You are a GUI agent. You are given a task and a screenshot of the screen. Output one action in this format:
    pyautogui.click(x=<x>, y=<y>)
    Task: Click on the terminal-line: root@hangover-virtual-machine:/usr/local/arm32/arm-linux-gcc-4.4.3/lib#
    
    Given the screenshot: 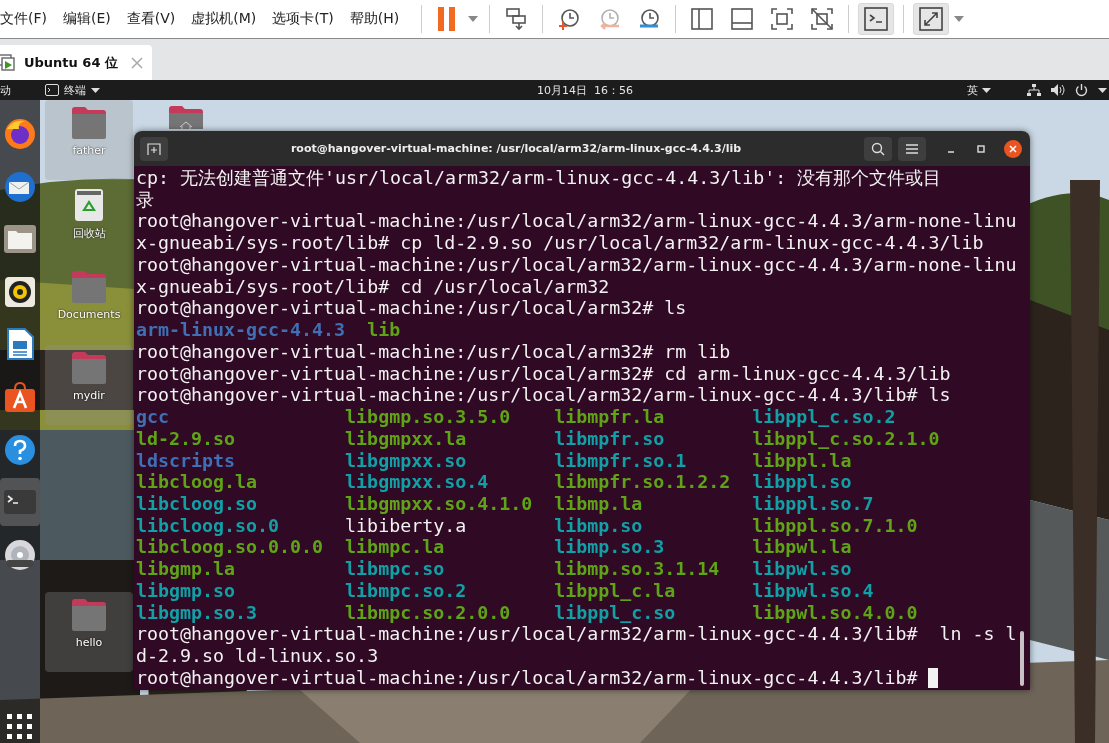 What is the action you would take?
    pyautogui.click(x=527, y=677)
    